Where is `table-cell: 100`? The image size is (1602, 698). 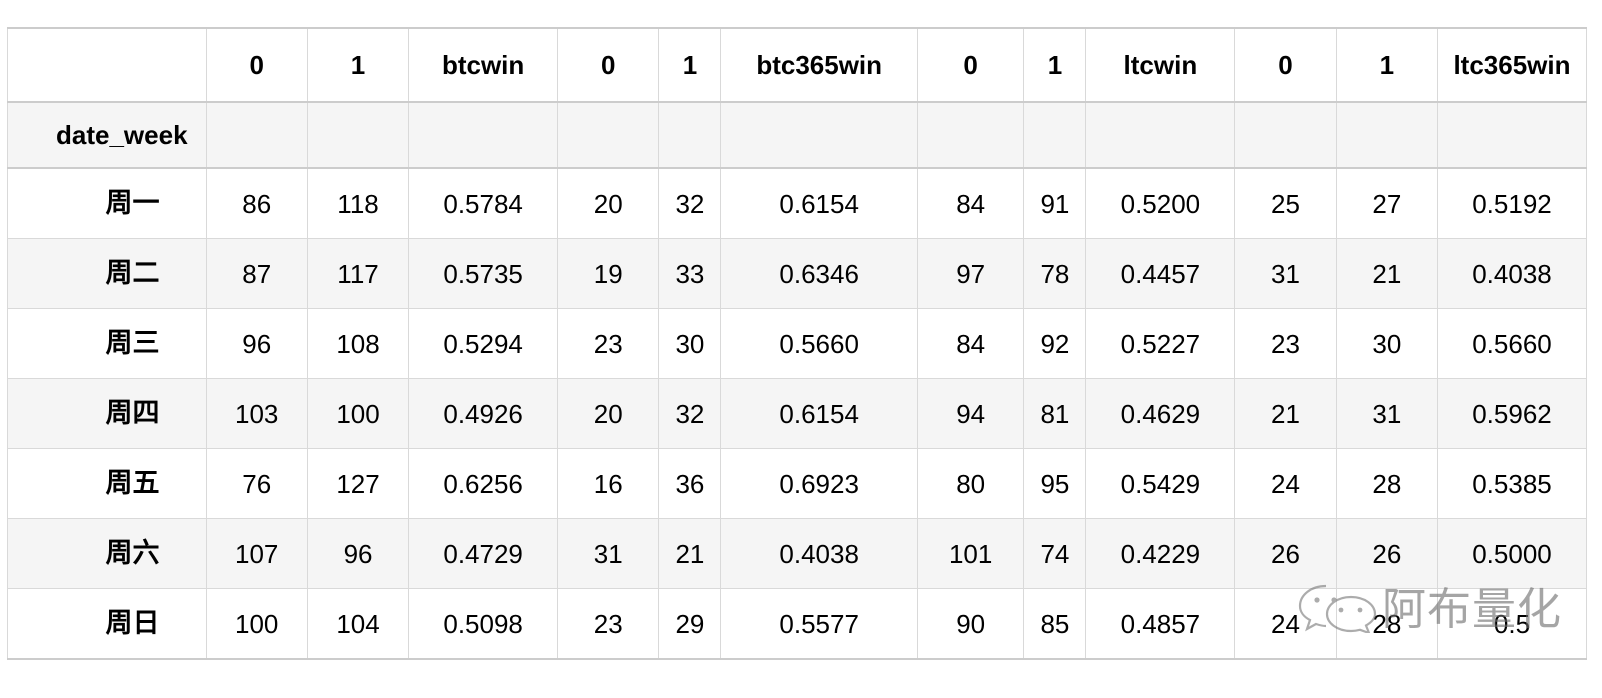 table-cell: 100 is located at coordinates (256, 624).